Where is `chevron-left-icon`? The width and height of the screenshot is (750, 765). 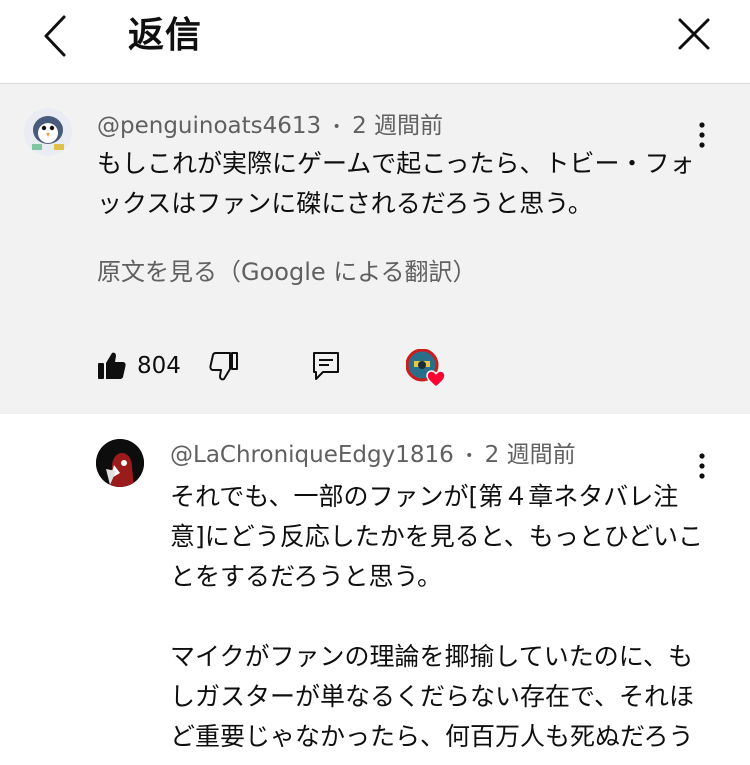 chevron-left-icon is located at coordinates (55, 36).